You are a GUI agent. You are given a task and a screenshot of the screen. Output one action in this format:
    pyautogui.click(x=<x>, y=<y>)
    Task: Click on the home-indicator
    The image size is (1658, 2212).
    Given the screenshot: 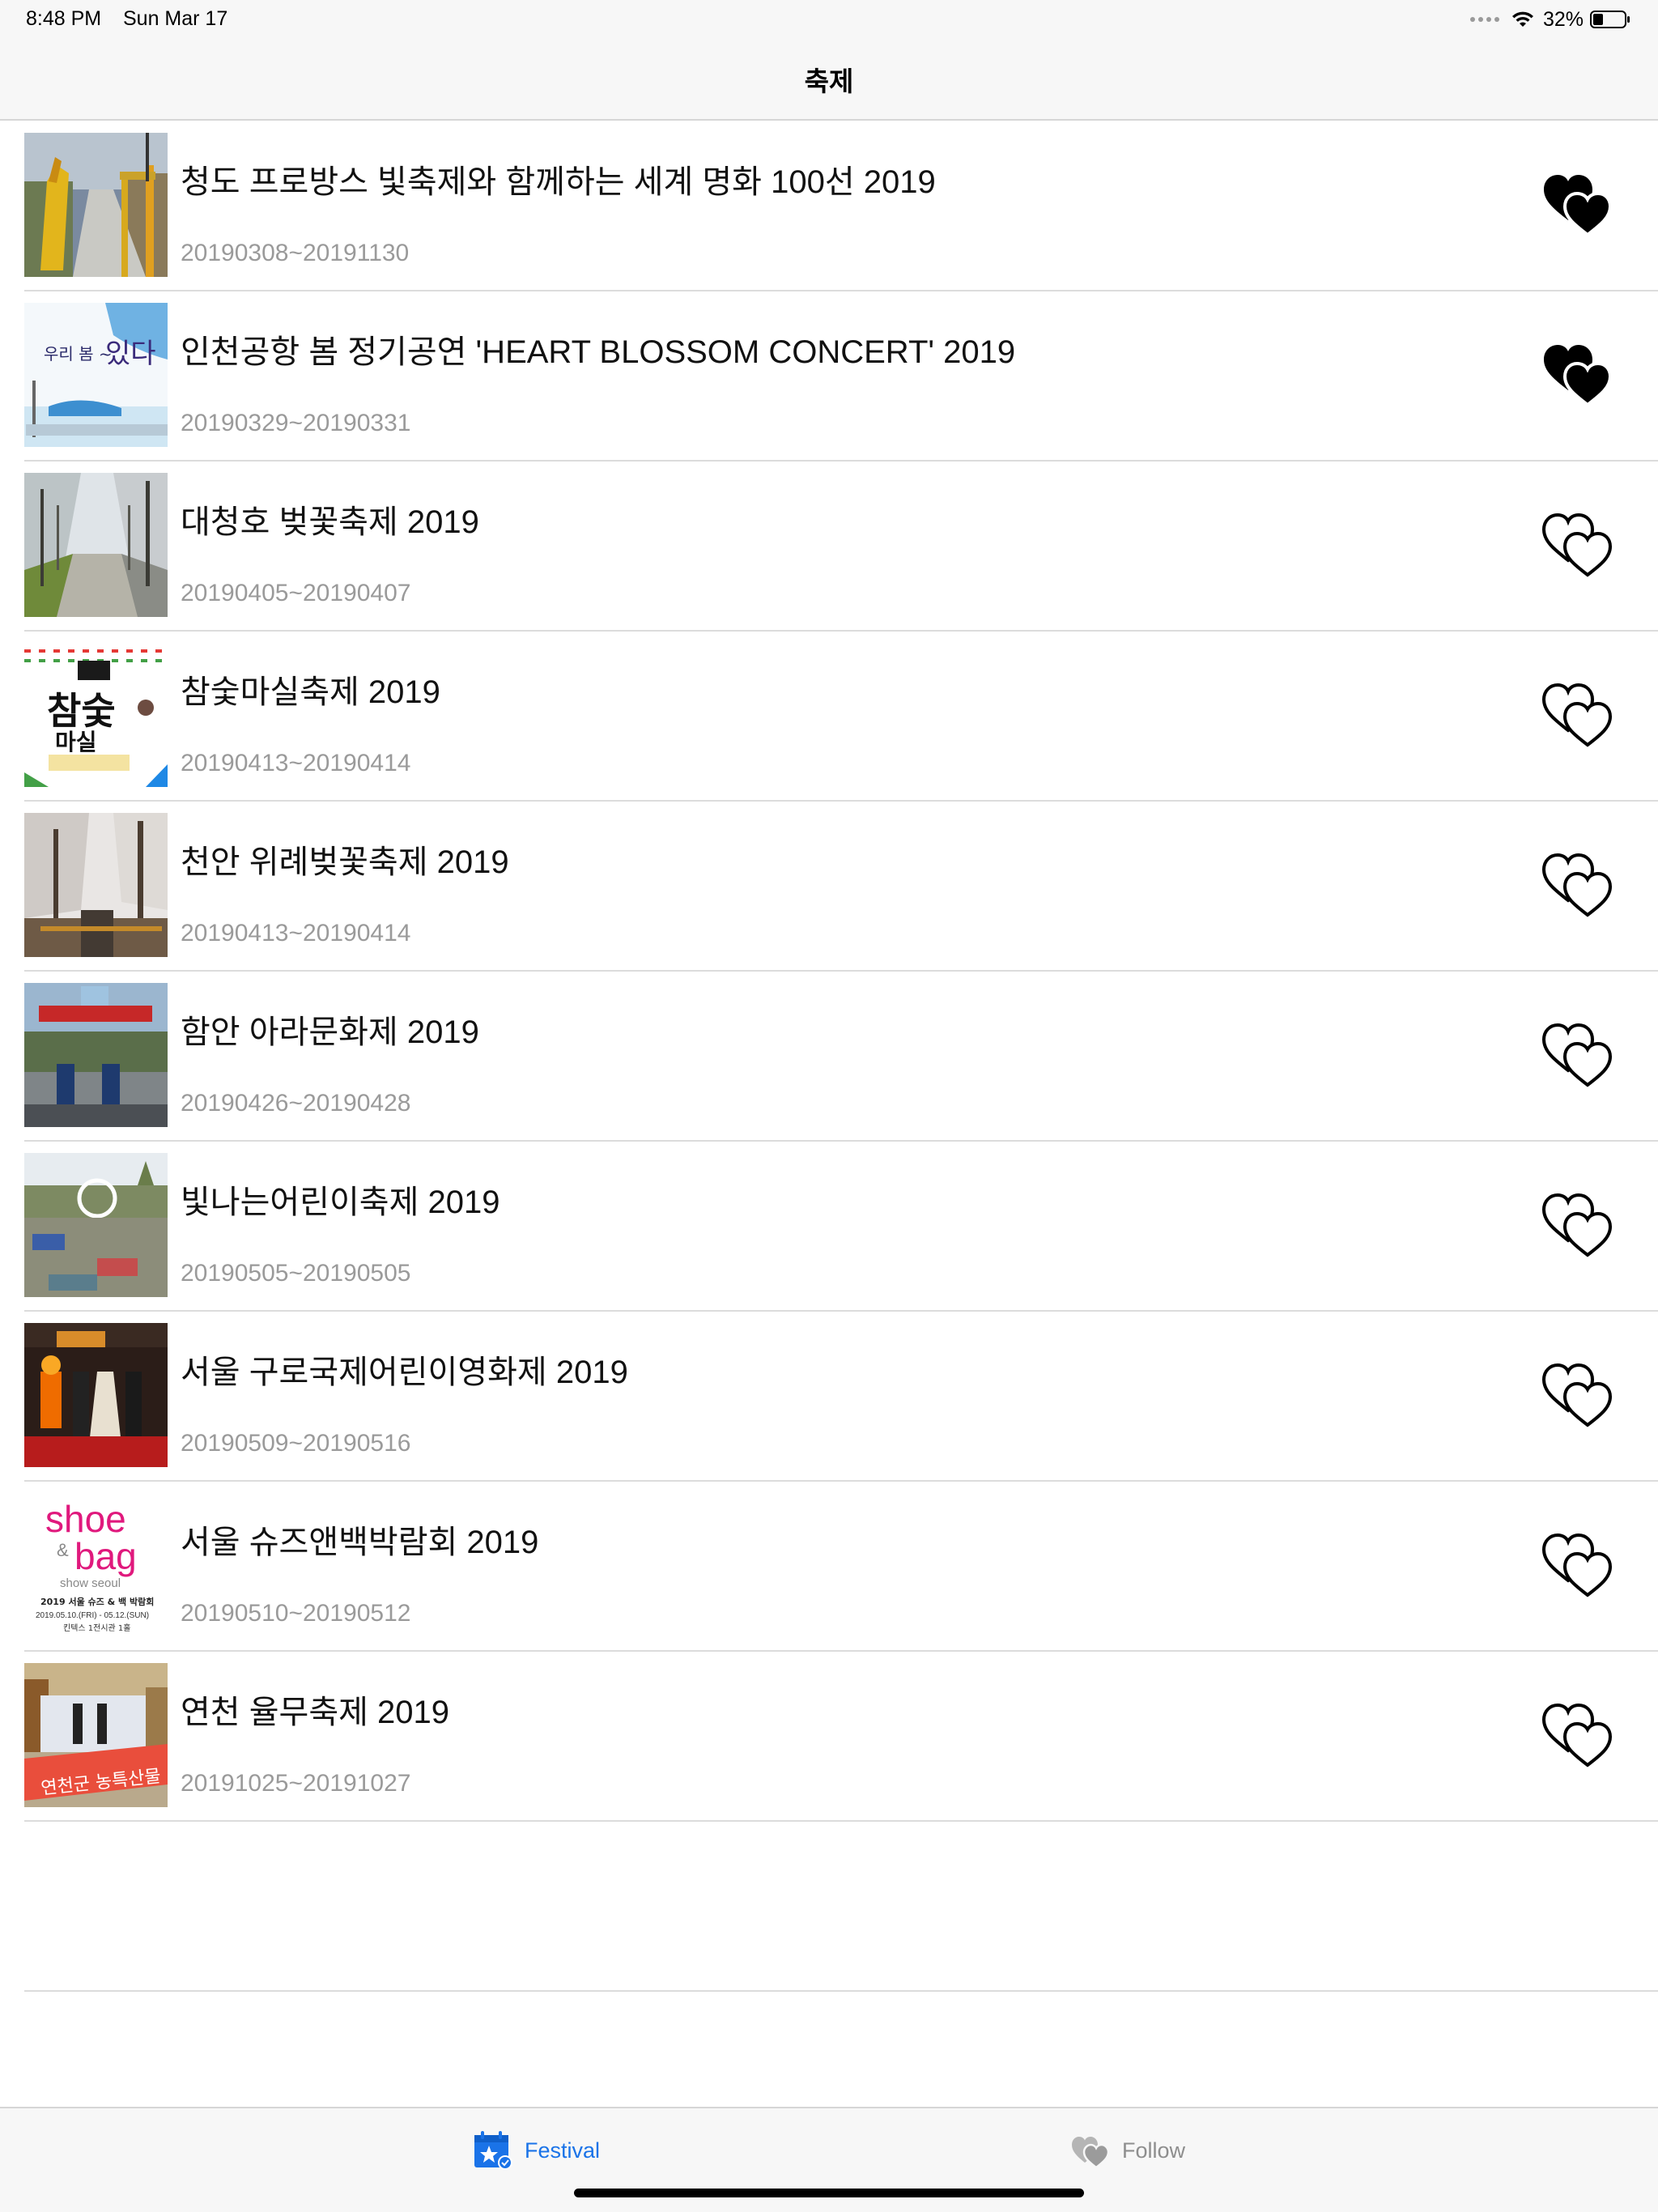 What is the action you would take?
    pyautogui.click(x=829, y=2193)
    